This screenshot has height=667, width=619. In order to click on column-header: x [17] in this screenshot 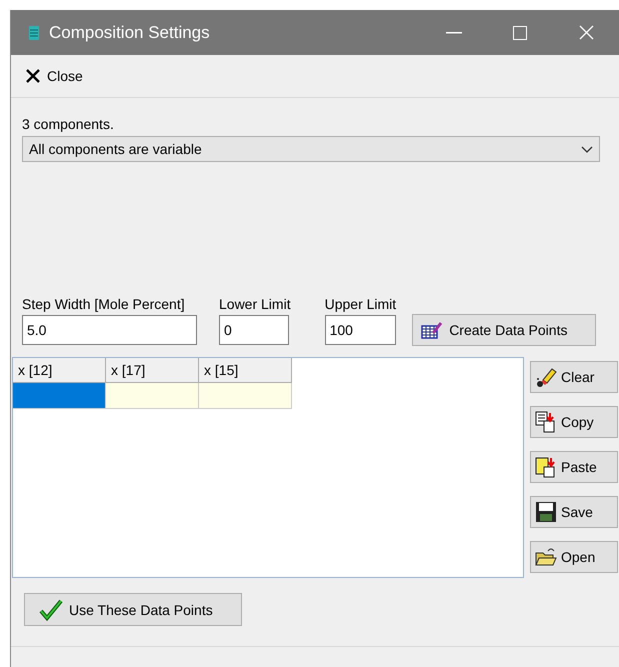, I will do `click(152, 370)`.